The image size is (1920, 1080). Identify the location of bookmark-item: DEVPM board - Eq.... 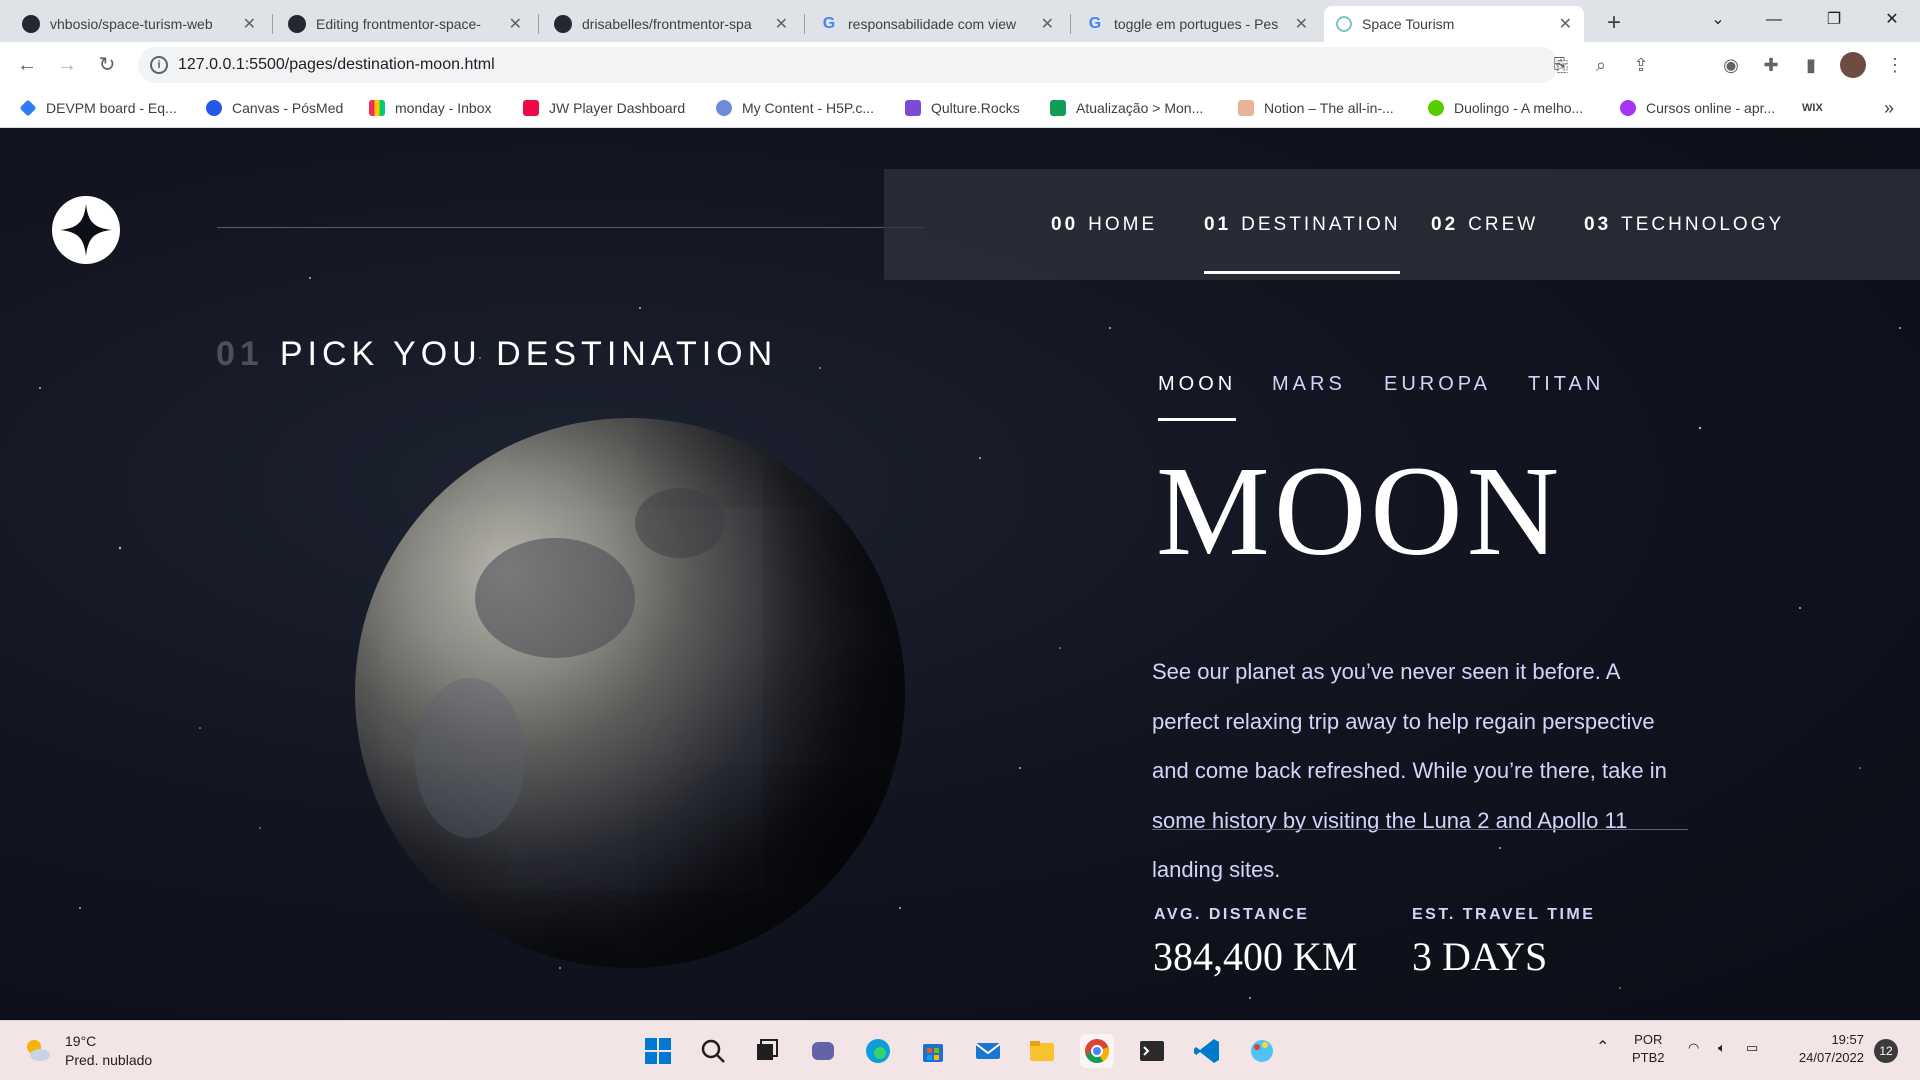
(98, 108).